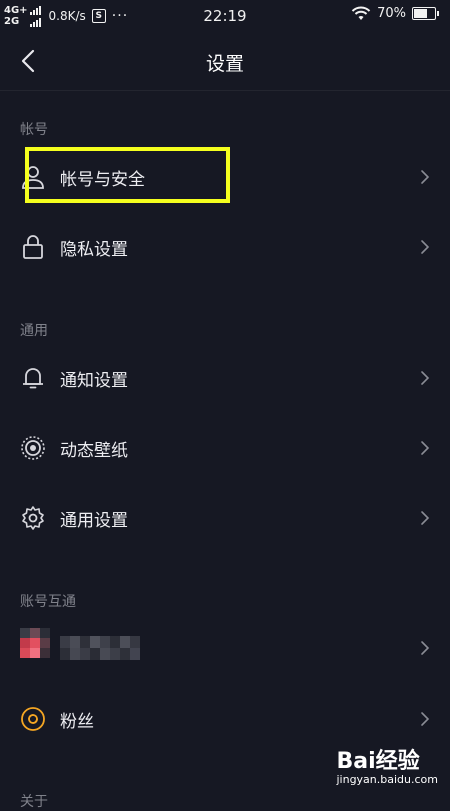 The width and height of the screenshot is (450, 811). What do you see at coordinates (387, 779) in the screenshot?
I see `watermark-url: jingyan.baidu.com` at bounding box center [387, 779].